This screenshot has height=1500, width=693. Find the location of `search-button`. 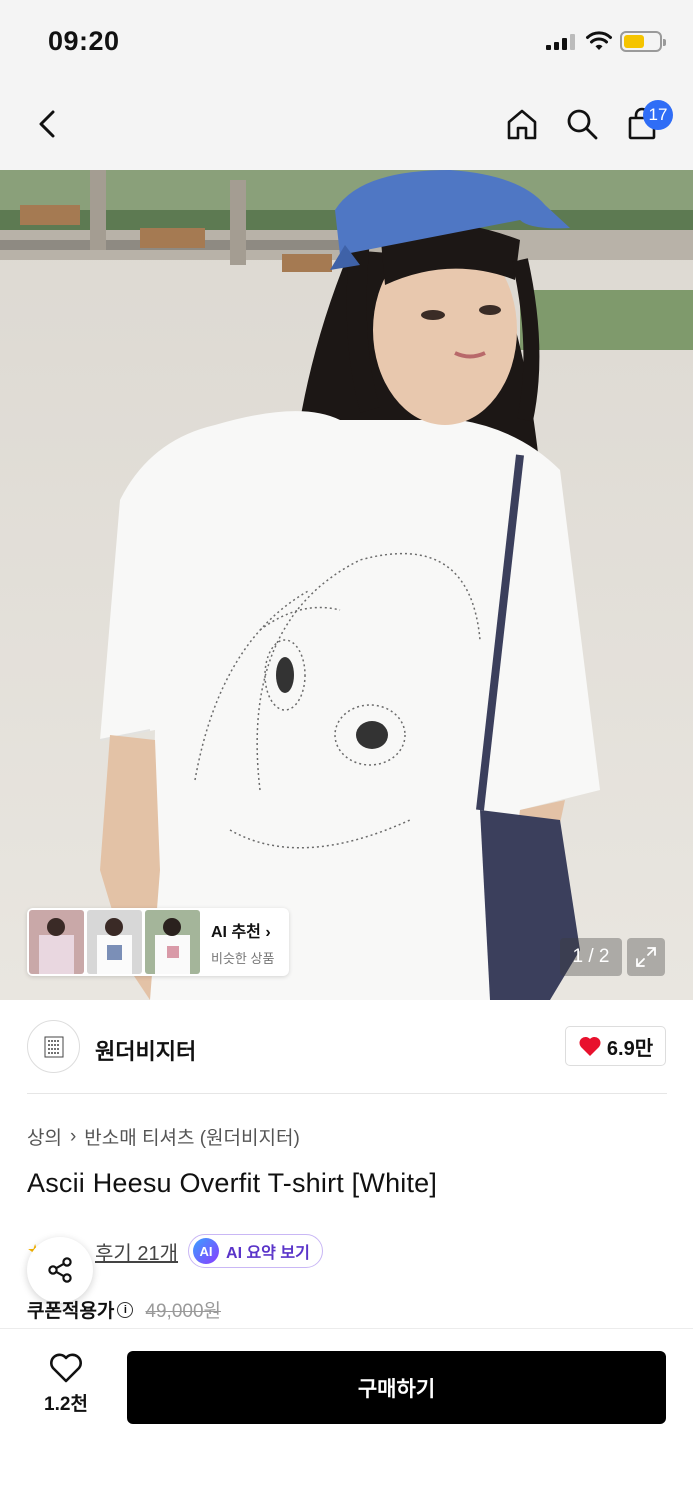

search-button is located at coordinates (582, 124).